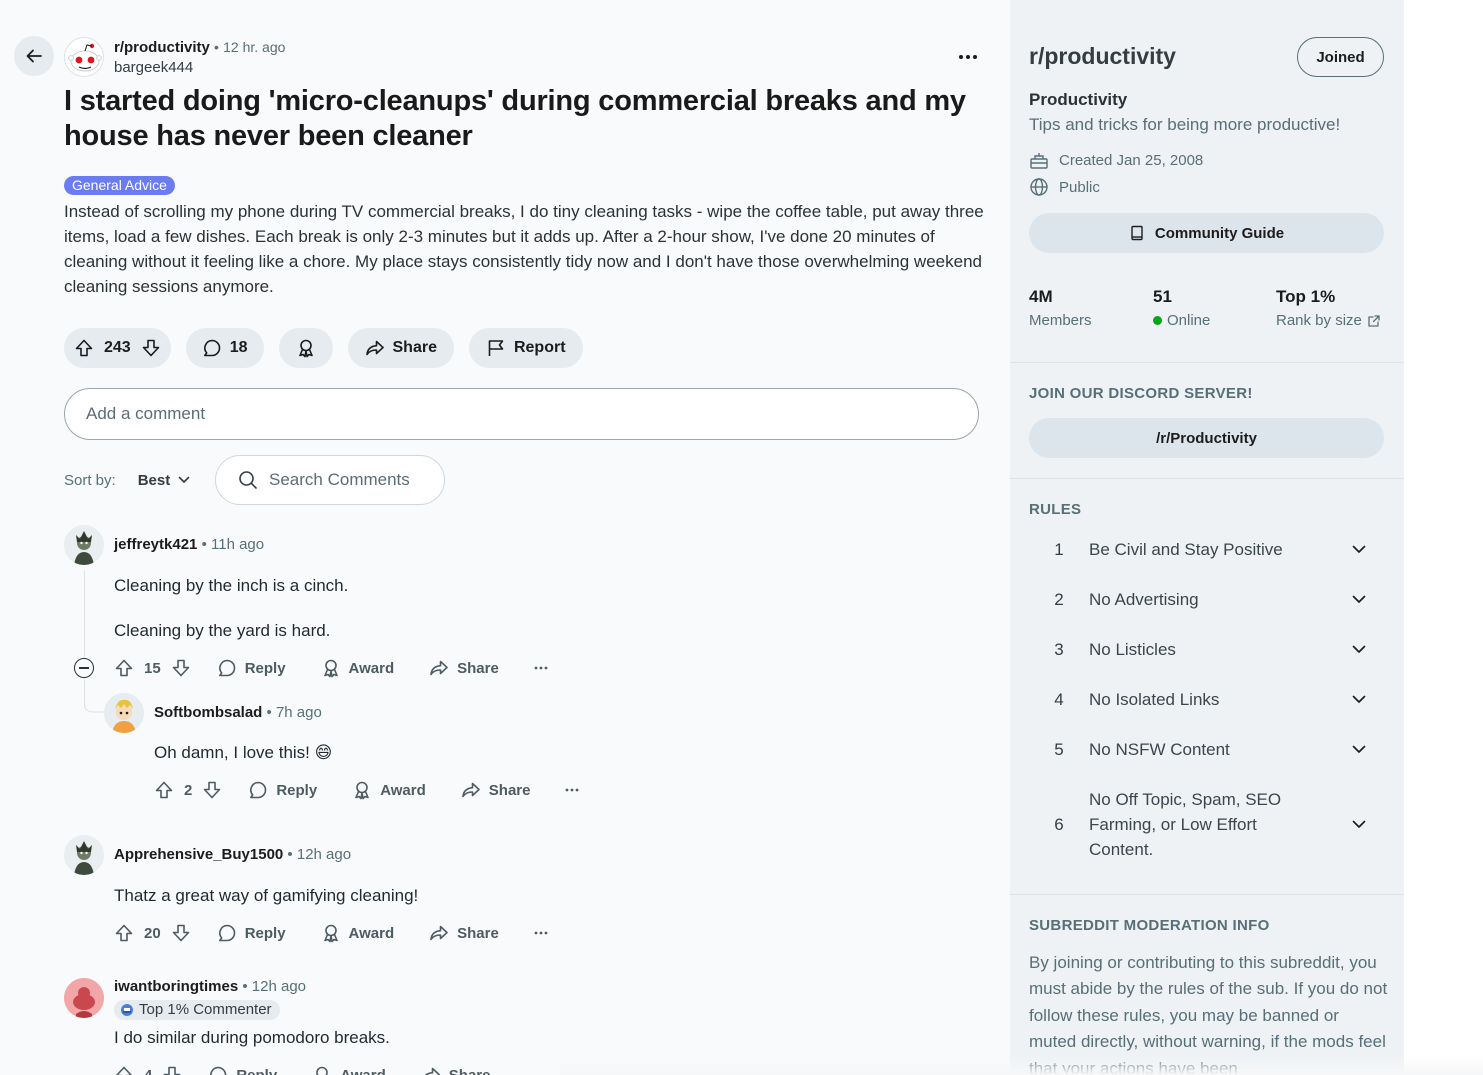 The height and width of the screenshot is (1075, 1483). What do you see at coordinates (127, 1010) in the screenshot?
I see `trophy-icon` at bounding box center [127, 1010].